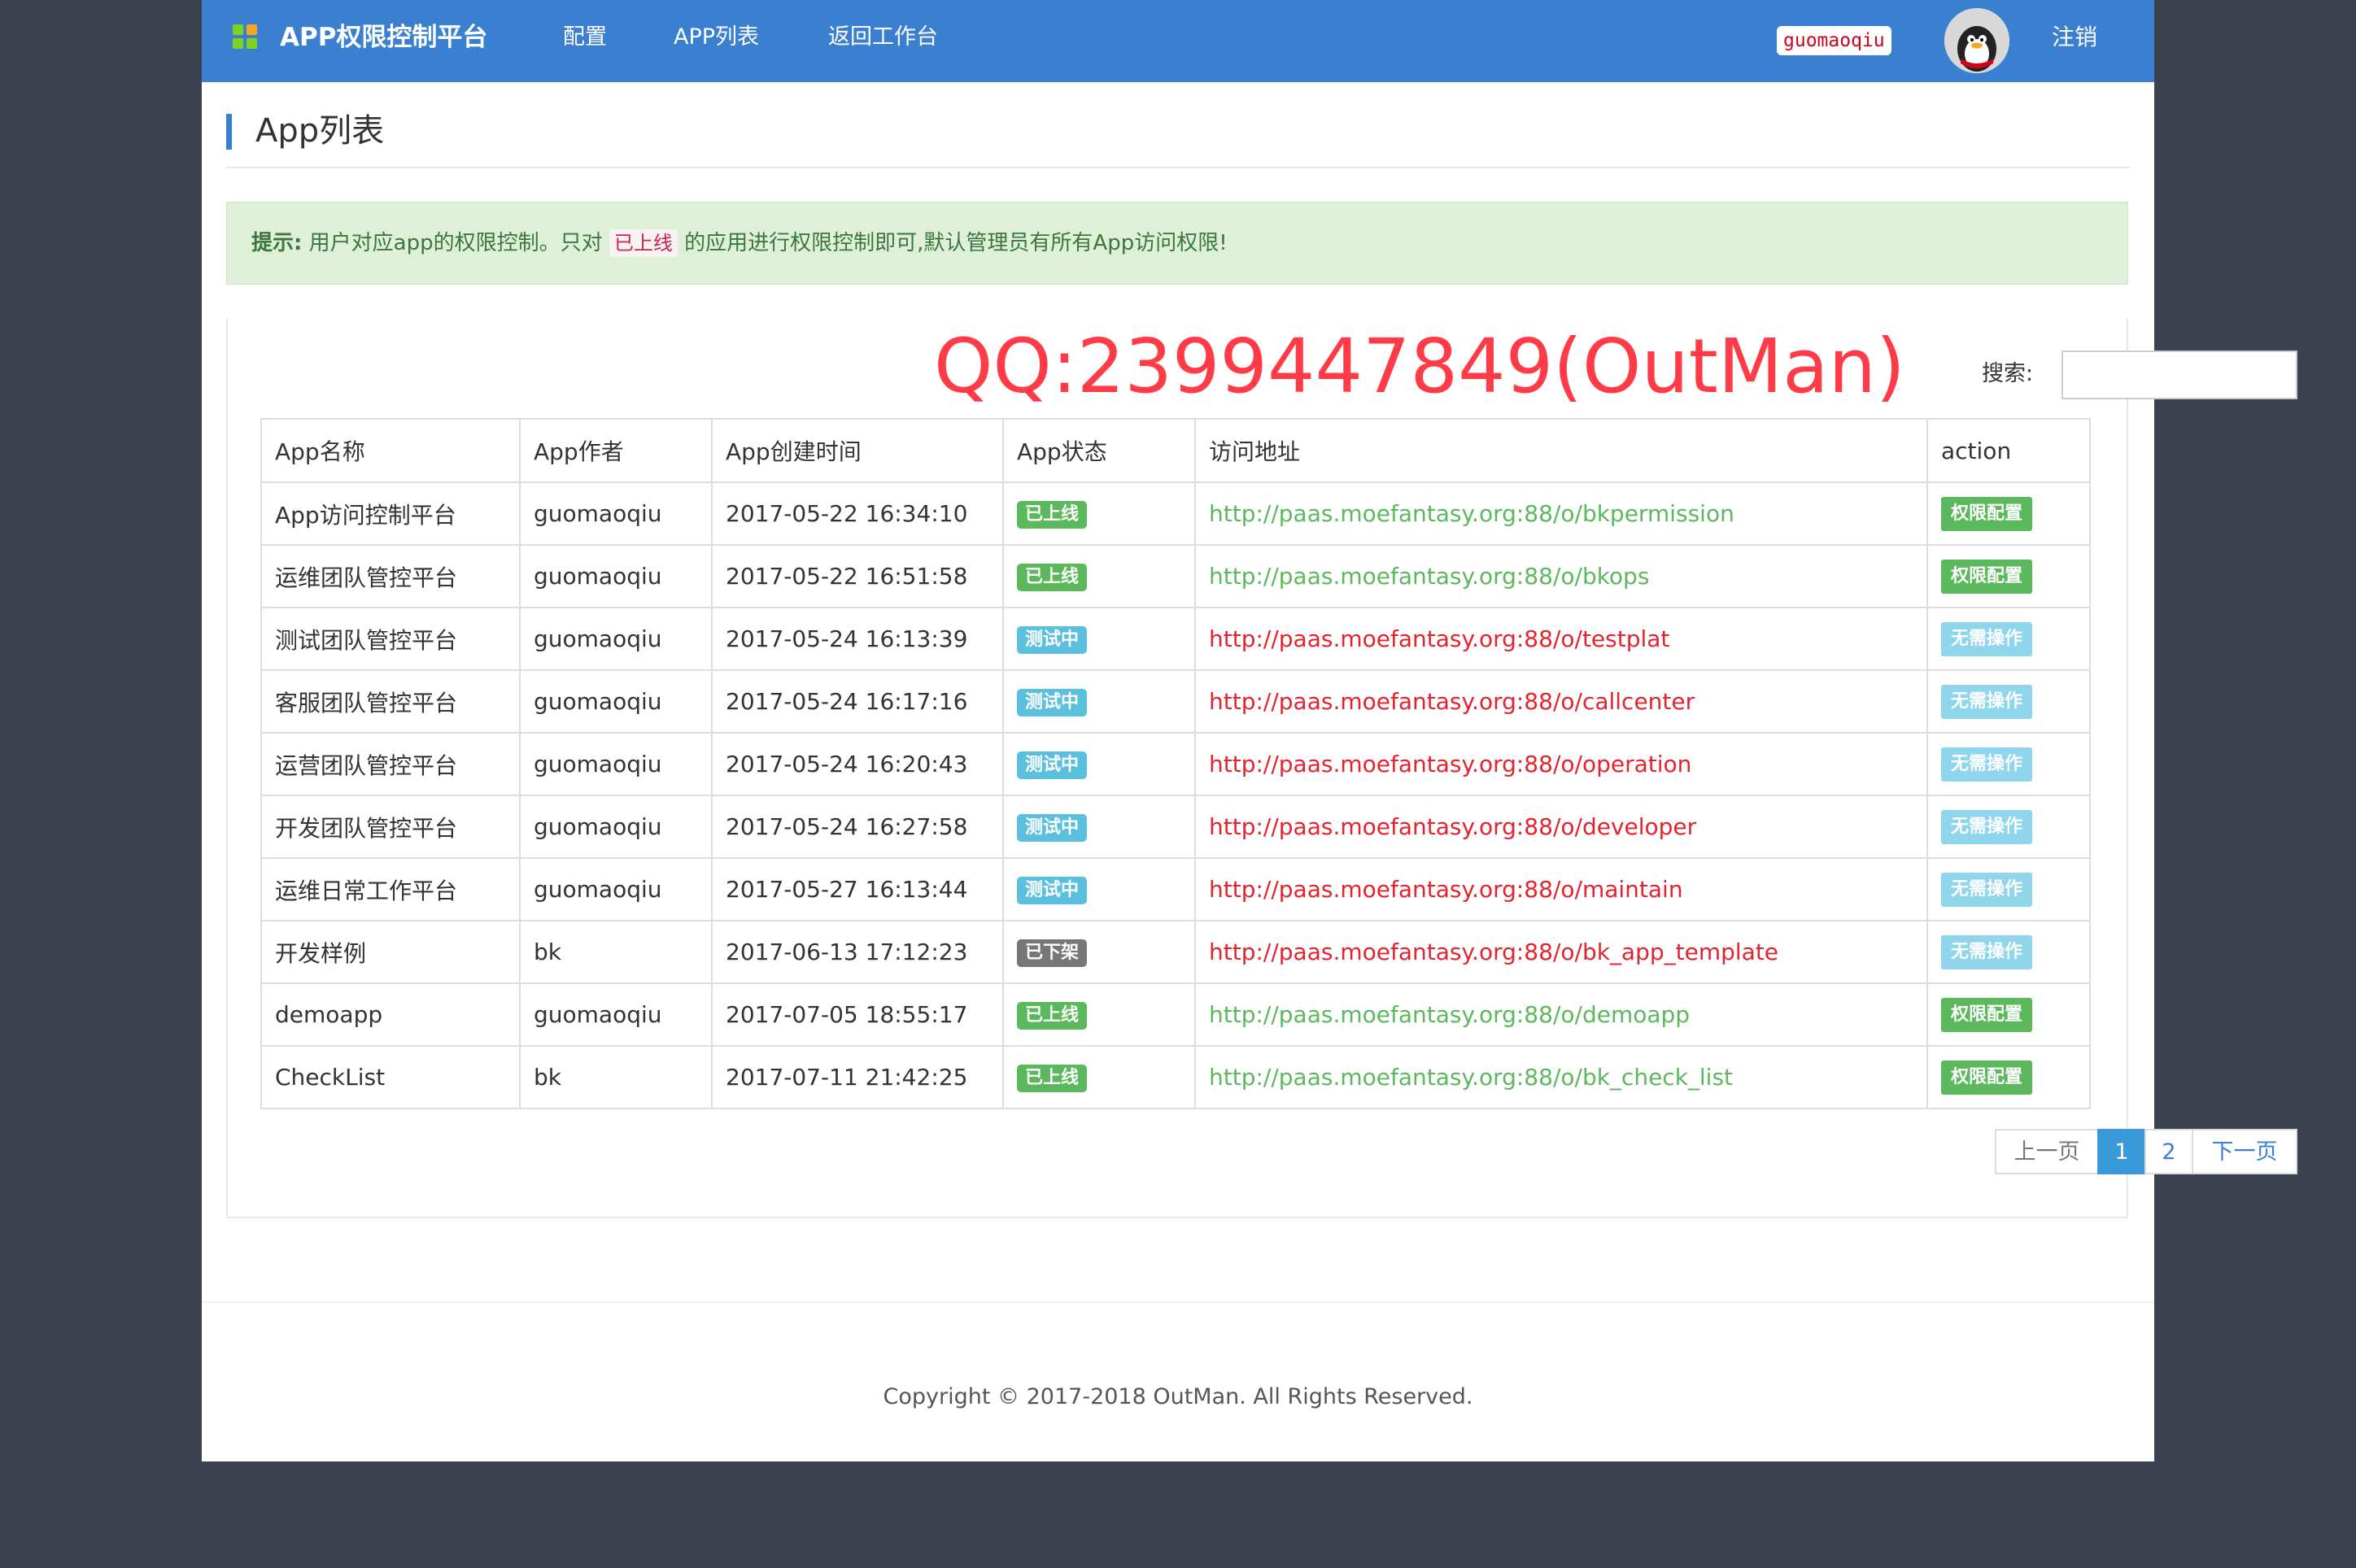 The height and width of the screenshot is (1568, 2356). I want to click on prev-page-button: 上一页, so click(2047, 1151).